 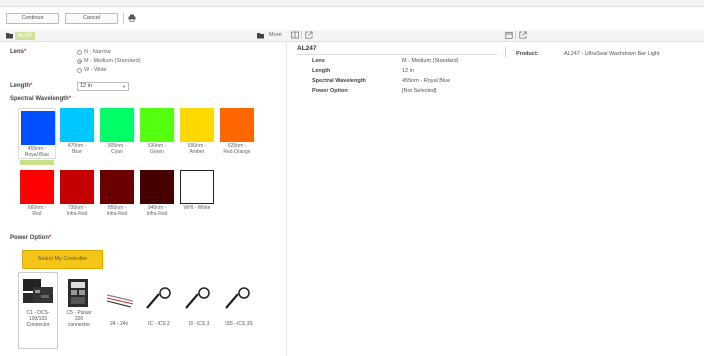 What do you see at coordinates (397, 54) in the screenshot?
I see `summary-divider` at bounding box center [397, 54].